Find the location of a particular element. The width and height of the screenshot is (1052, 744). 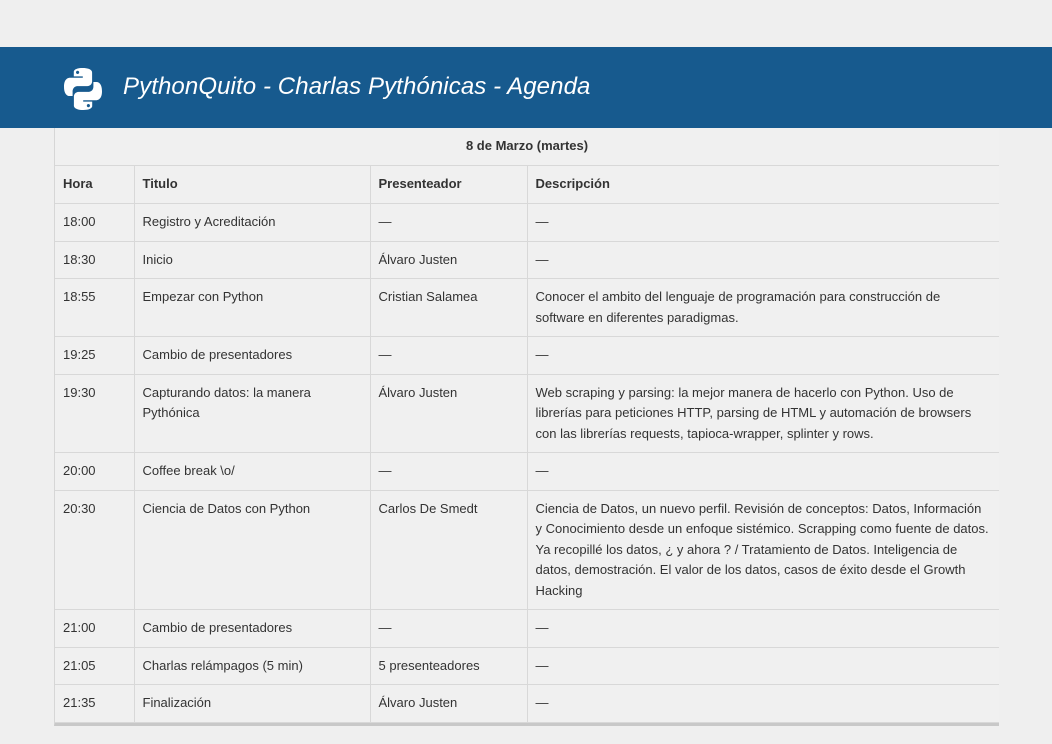

table-row: 18:30 Inicio Álvaro Justen — is located at coordinates (527, 260).